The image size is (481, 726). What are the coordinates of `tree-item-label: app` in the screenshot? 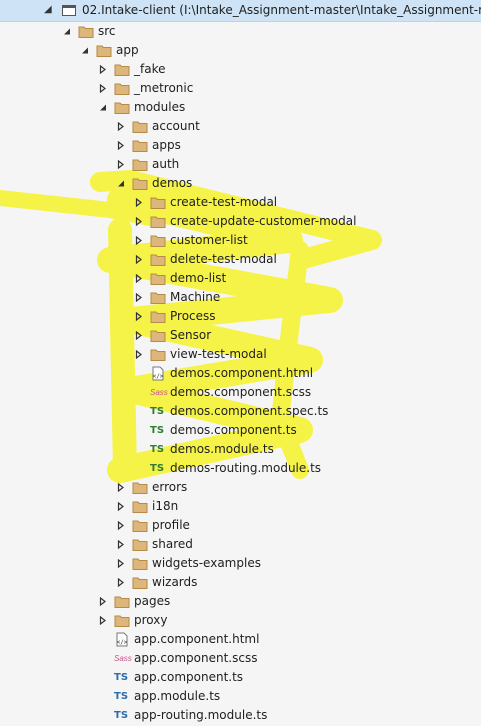 It's located at (127, 50).